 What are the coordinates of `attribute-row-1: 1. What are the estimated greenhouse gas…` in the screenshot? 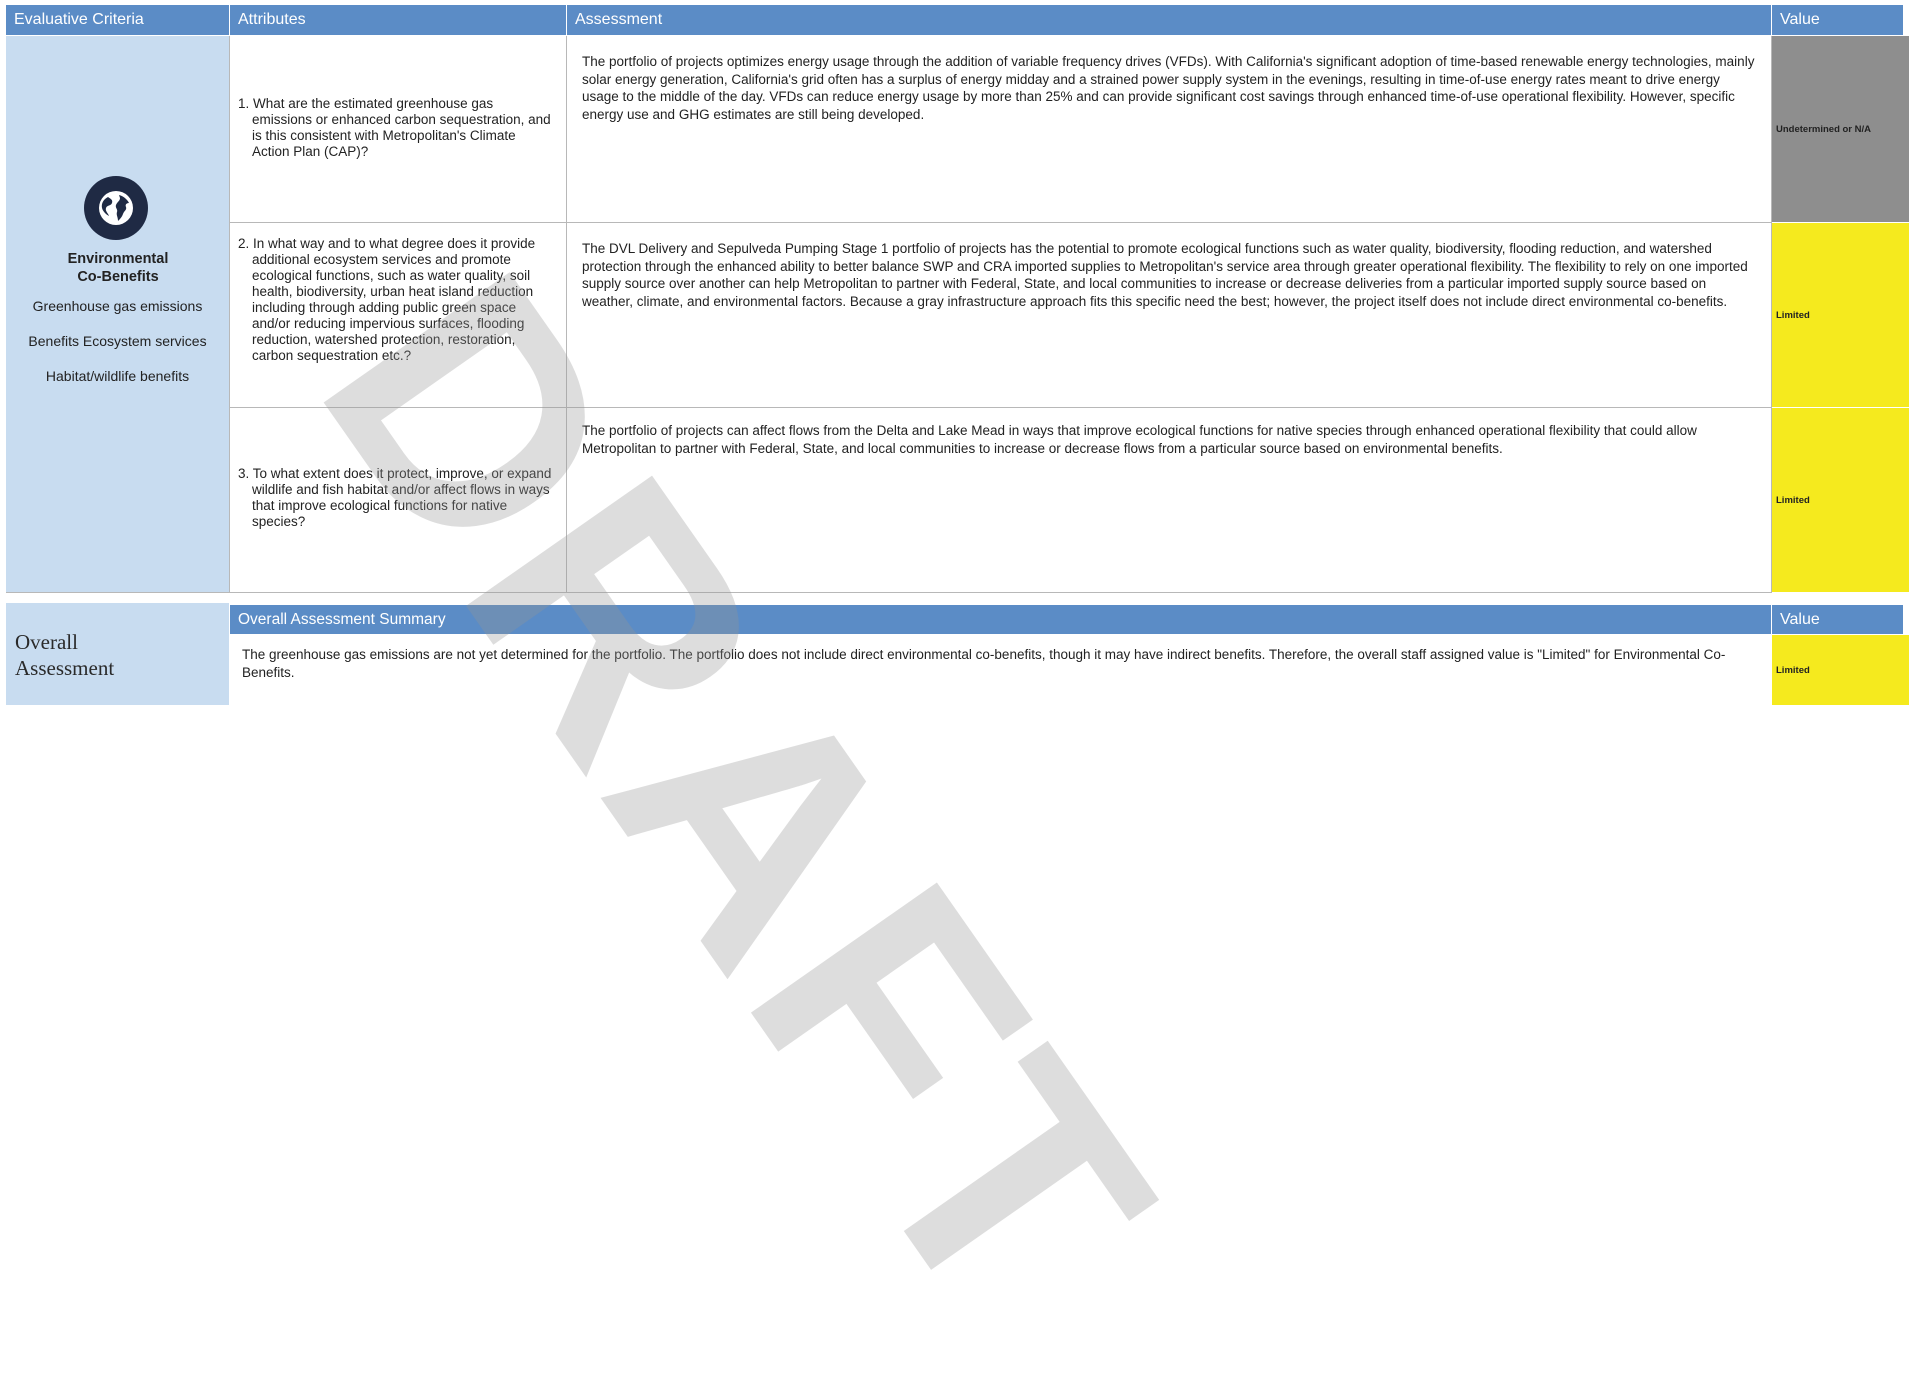 It's located at (394, 127).